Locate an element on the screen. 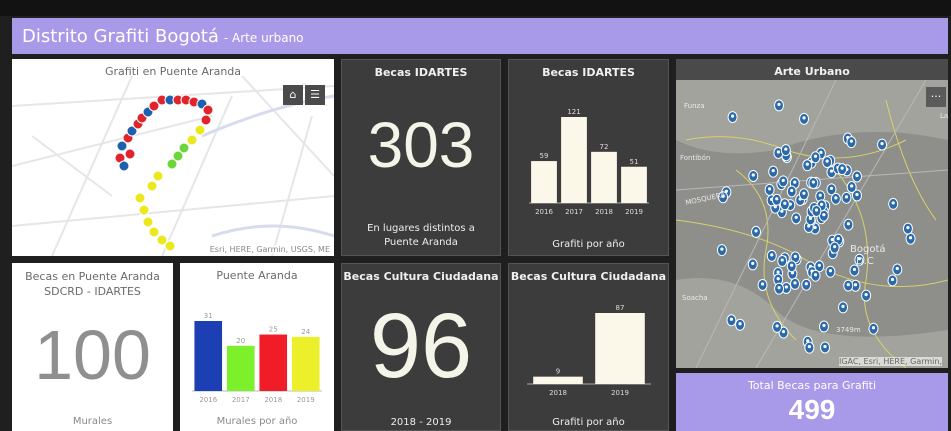  x-tick-label: 2016 is located at coordinates (544, 212).